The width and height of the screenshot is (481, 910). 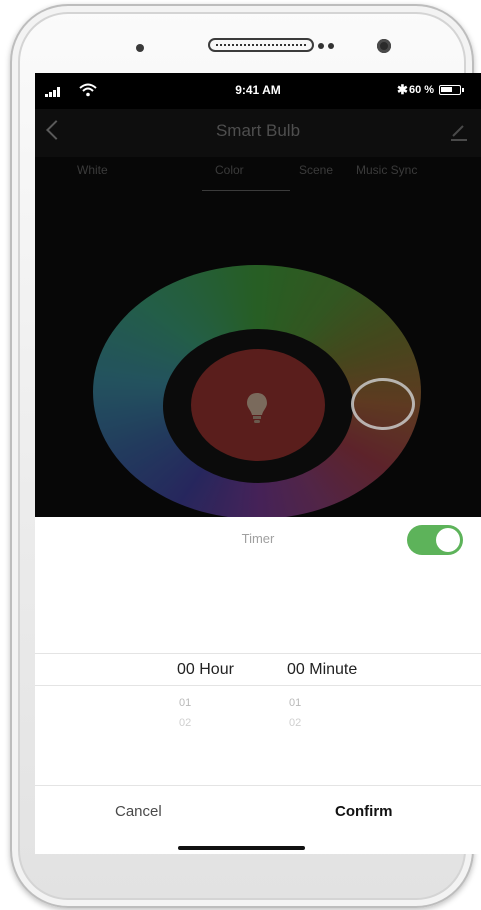 What do you see at coordinates (384, 46) in the screenshot?
I see `front-camera-icon` at bounding box center [384, 46].